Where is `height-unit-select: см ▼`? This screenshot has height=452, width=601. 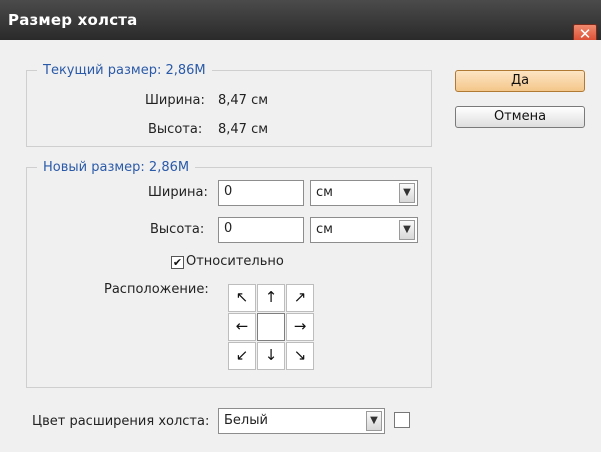
height-unit-select: см ▼ is located at coordinates (364, 230).